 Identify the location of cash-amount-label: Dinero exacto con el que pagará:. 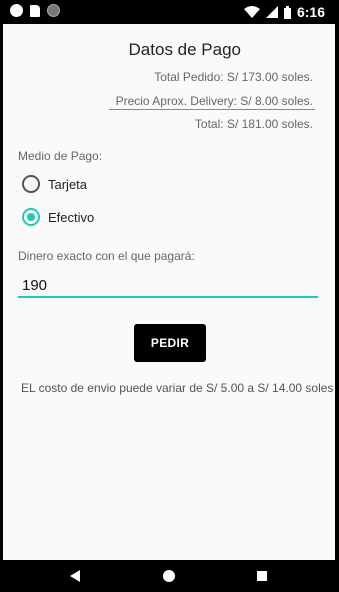
(106, 256).